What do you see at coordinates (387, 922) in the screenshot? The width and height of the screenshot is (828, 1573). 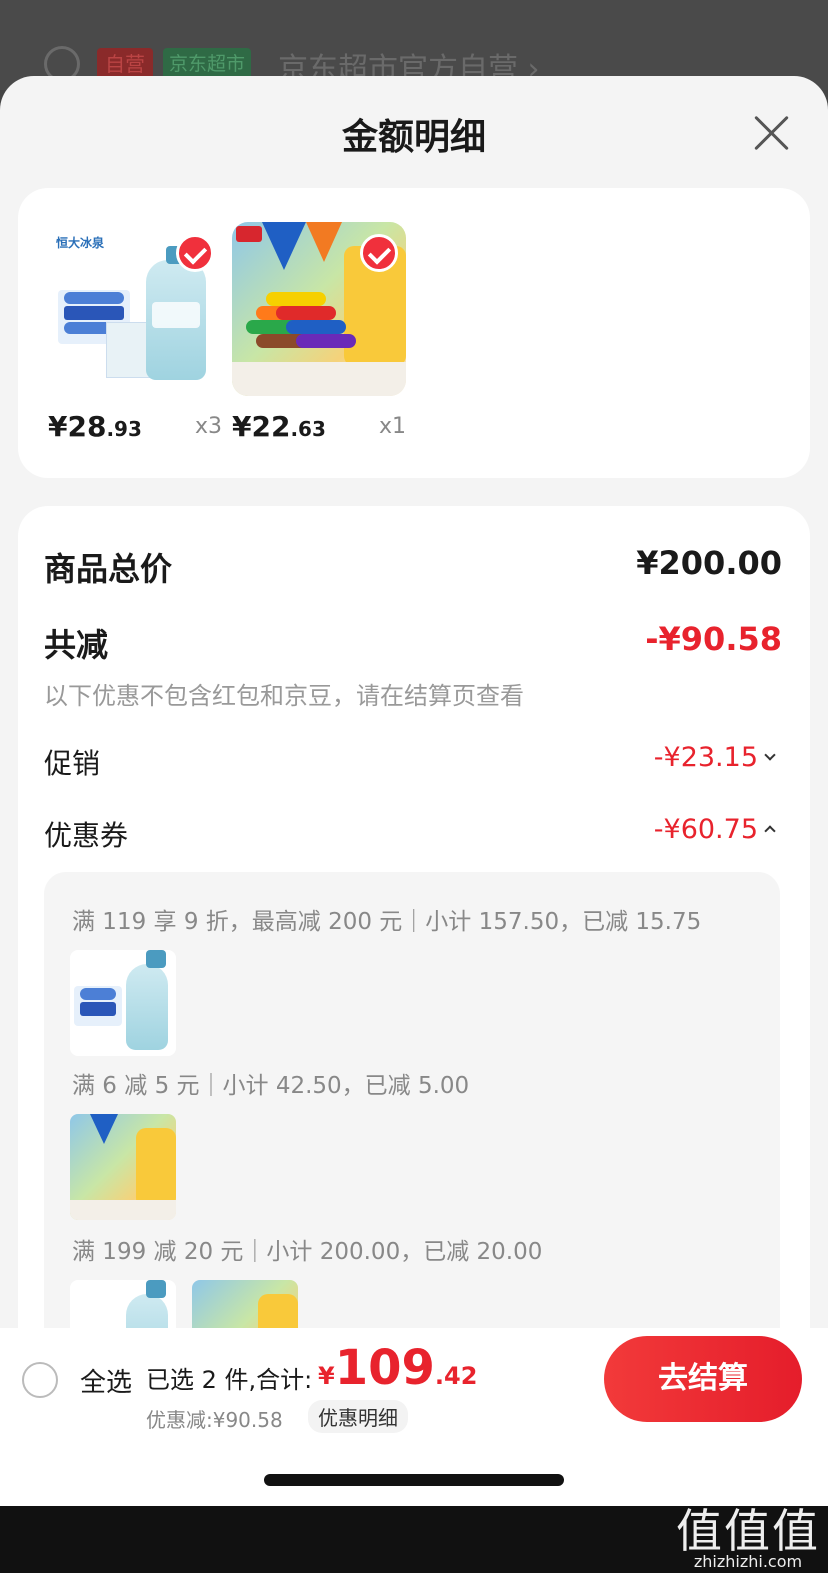 I see `coupon-rule: 满 119 享 9 折，最高减 200 元｜小计 157.50，已减 15.75` at bounding box center [387, 922].